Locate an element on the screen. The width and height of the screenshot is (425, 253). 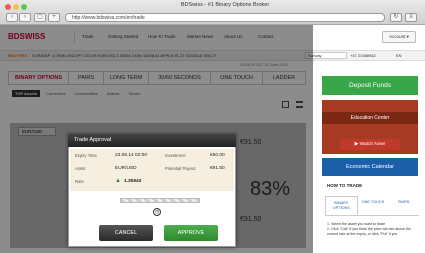
window-title: BDSwiss - #1 Binary Options Broker is located at coordinates (225, 5).